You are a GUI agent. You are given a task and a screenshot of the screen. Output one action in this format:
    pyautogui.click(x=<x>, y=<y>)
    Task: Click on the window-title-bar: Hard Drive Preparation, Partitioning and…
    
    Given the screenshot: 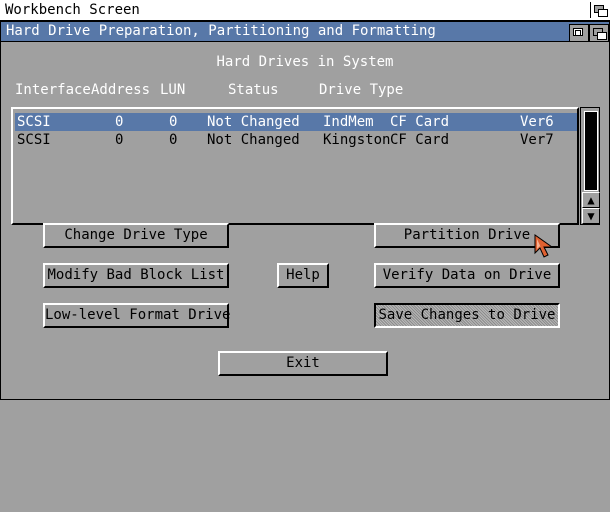 What is the action you would take?
    pyautogui.click(x=305, y=32)
    